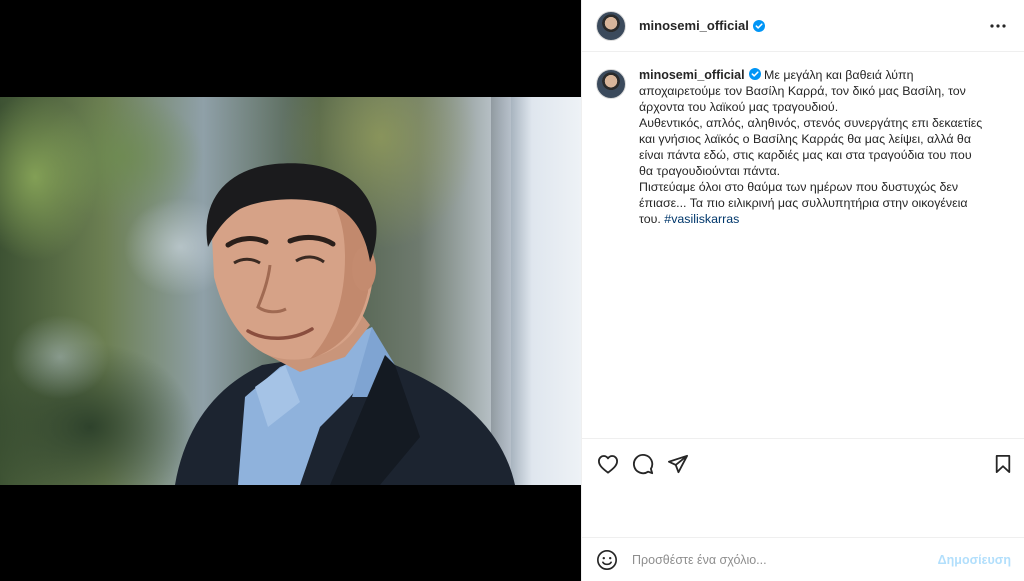 This screenshot has height=581, width=1024. I want to click on like-button, so click(608, 464).